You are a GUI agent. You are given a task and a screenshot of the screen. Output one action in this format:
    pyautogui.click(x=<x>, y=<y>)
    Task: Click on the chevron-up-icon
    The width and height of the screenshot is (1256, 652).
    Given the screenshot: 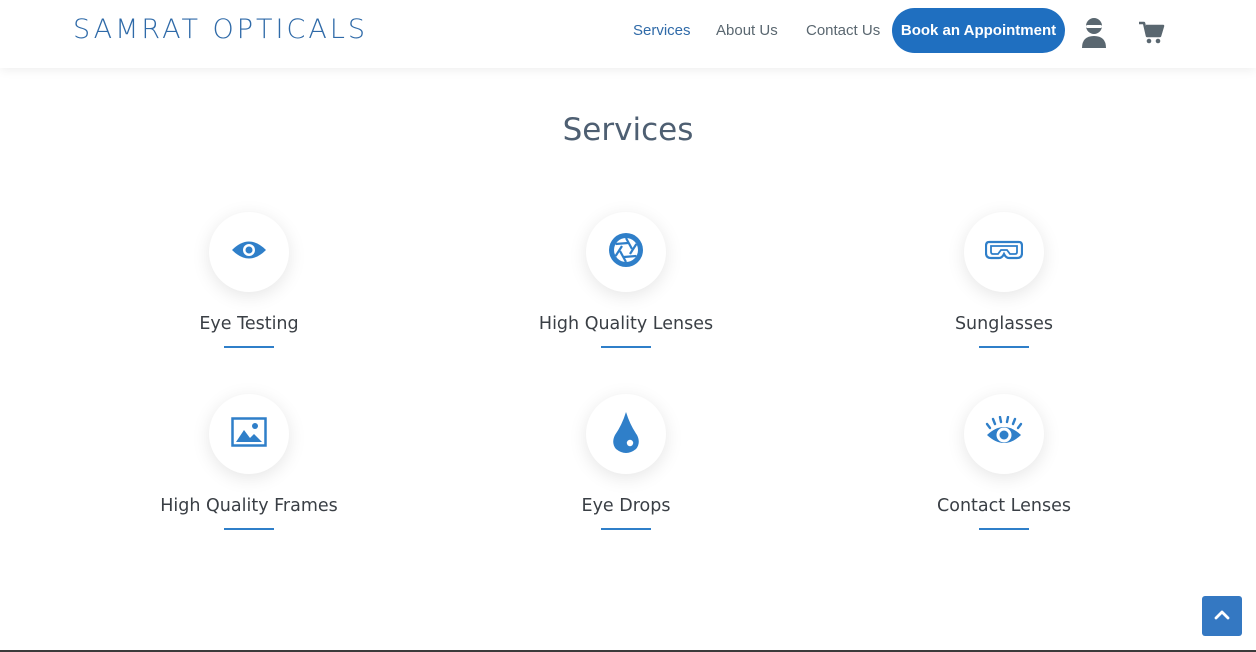 What is the action you would take?
    pyautogui.click(x=1222, y=616)
    